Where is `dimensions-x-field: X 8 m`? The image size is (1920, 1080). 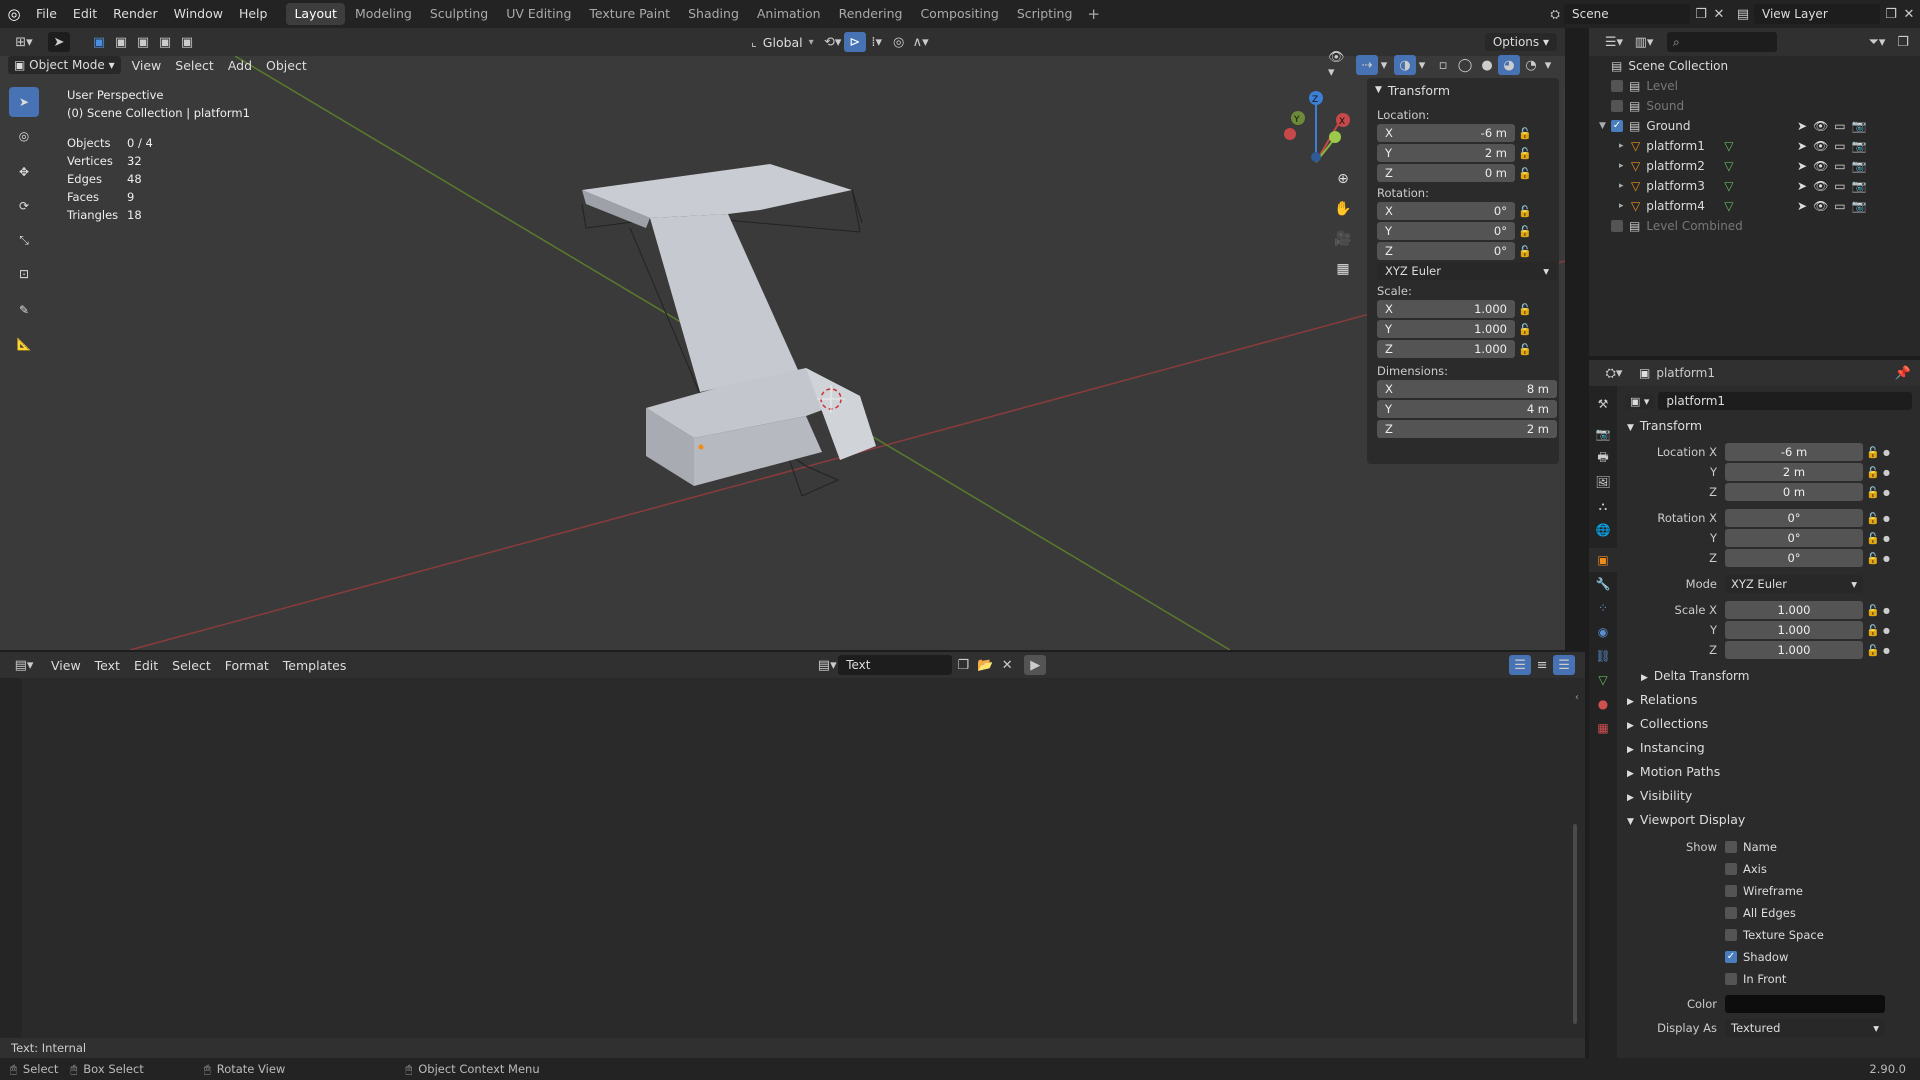
dimensions-x-field: X 8 m is located at coordinates (1467, 389).